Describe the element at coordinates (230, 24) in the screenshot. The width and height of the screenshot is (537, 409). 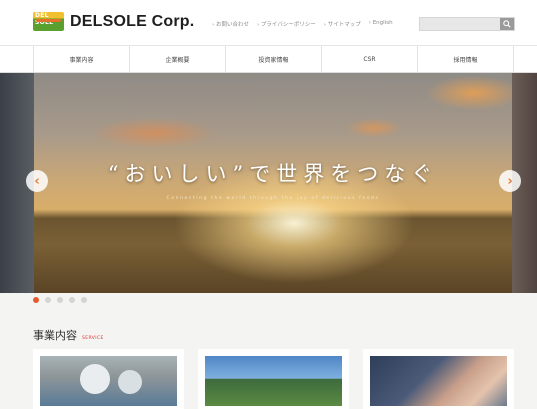
I see `utility-link-contact: › お問い合わせ` at that location.